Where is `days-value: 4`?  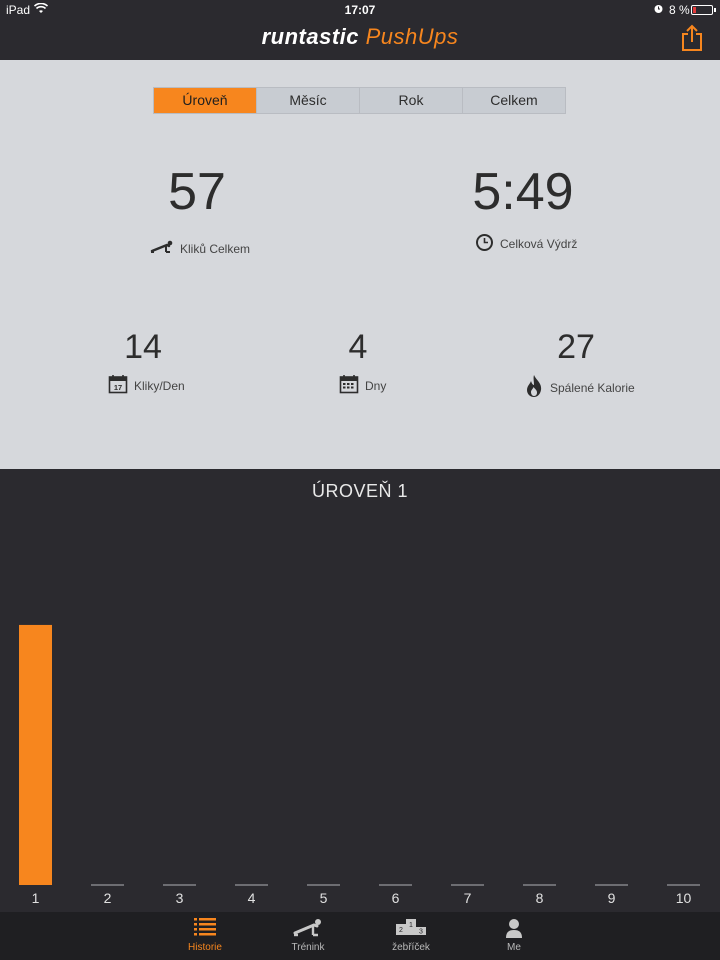 days-value: 4 is located at coordinates (358, 347).